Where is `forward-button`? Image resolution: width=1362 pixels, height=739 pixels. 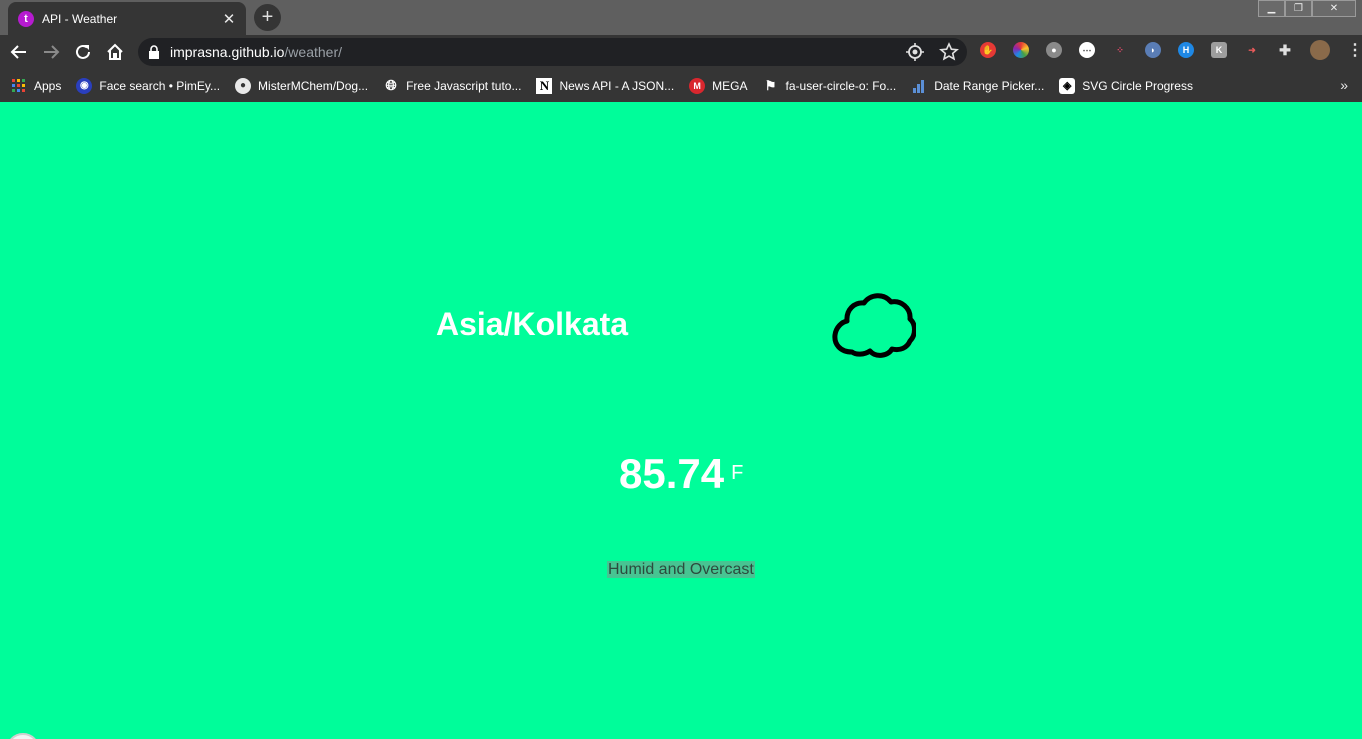
forward-button is located at coordinates (51, 52).